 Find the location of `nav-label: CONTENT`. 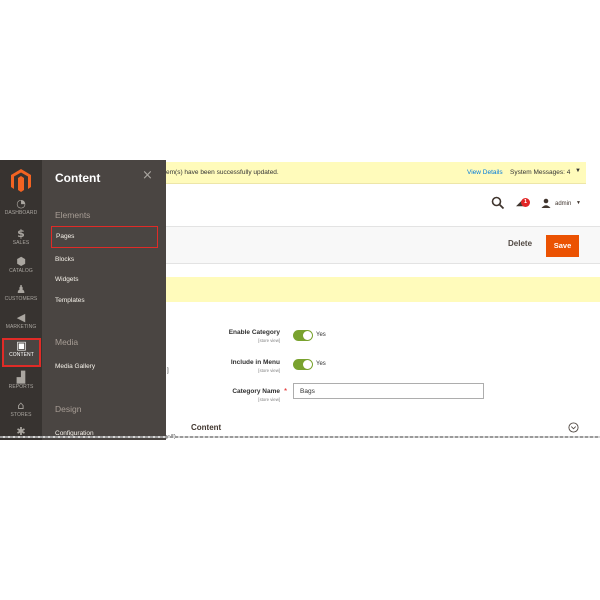

nav-label: CONTENT is located at coordinates (21, 355).